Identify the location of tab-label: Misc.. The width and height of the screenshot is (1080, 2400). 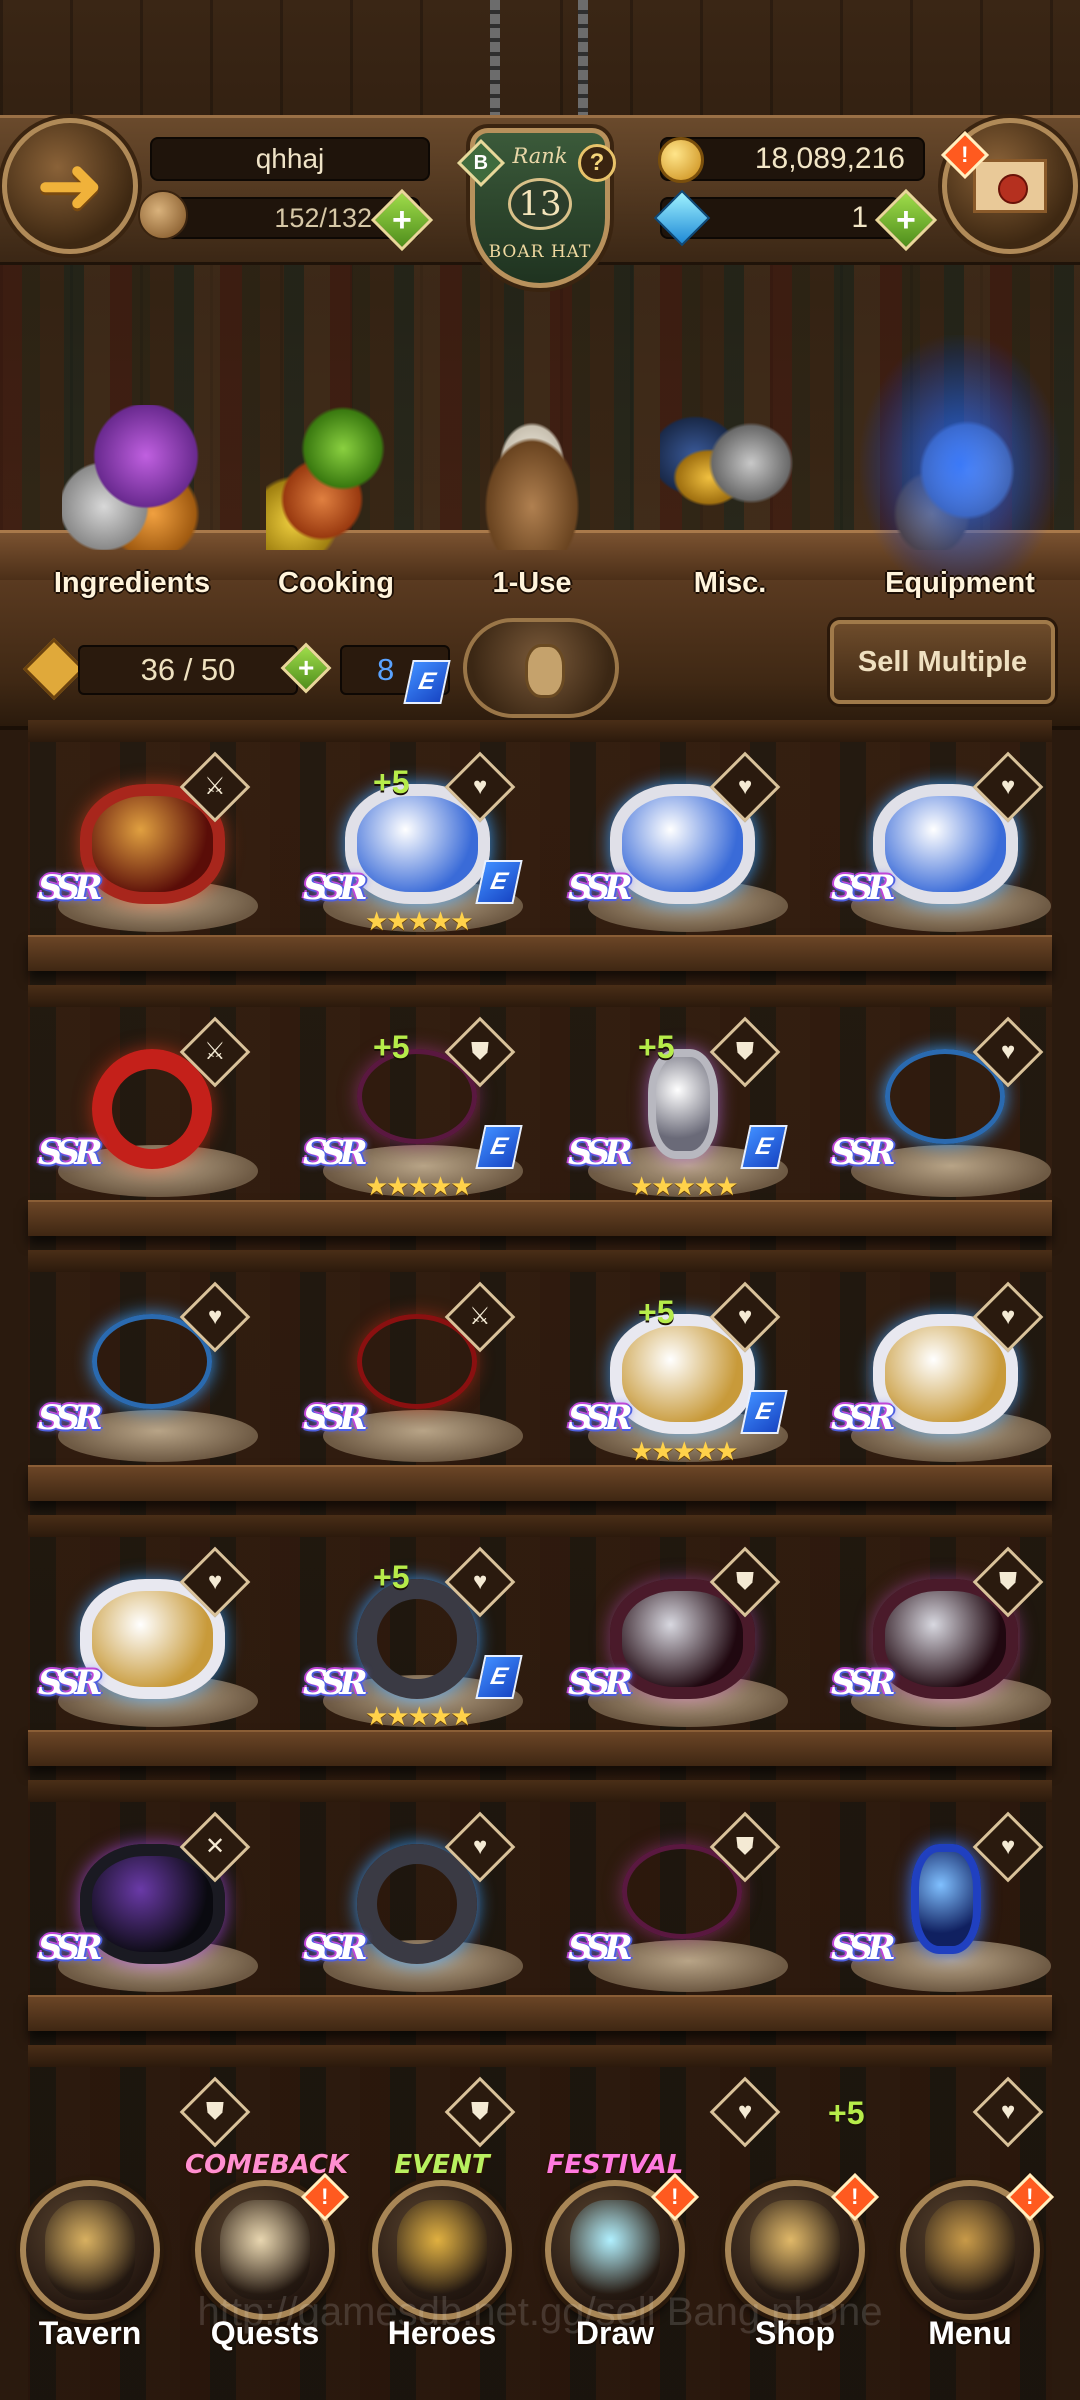
(730, 583).